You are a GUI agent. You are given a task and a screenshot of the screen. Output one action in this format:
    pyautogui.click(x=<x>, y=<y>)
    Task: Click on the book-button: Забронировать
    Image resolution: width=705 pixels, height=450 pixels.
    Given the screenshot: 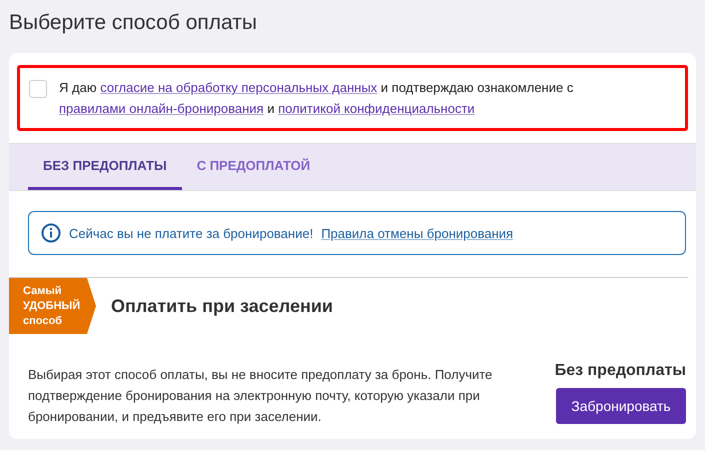 What is the action you would take?
    pyautogui.click(x=621, y=406)
    